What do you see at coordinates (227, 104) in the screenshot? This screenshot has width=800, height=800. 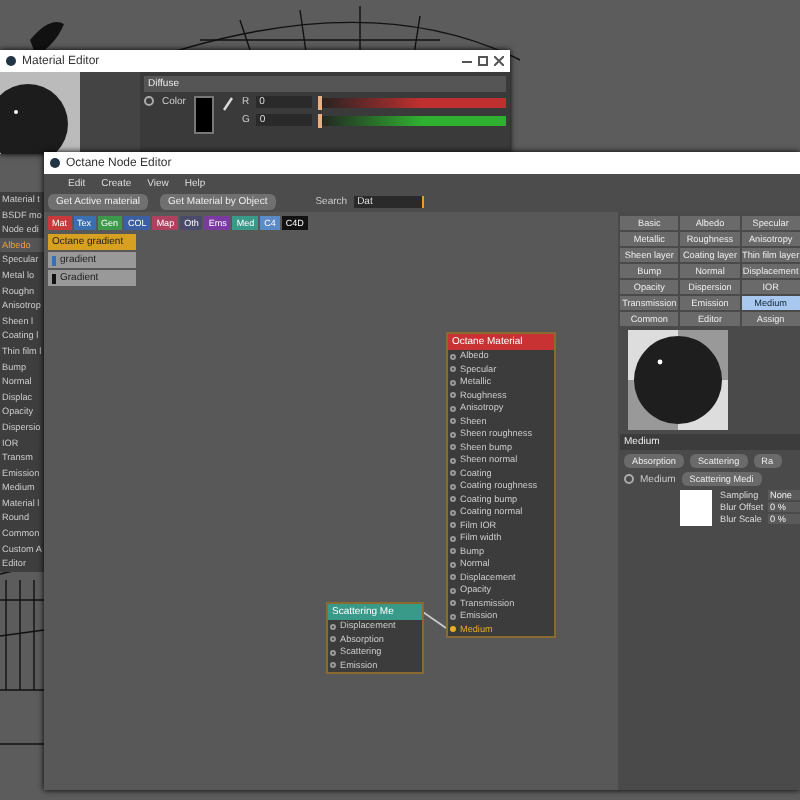 I see `eyedropper-icon` at bounding box center [227, 104].